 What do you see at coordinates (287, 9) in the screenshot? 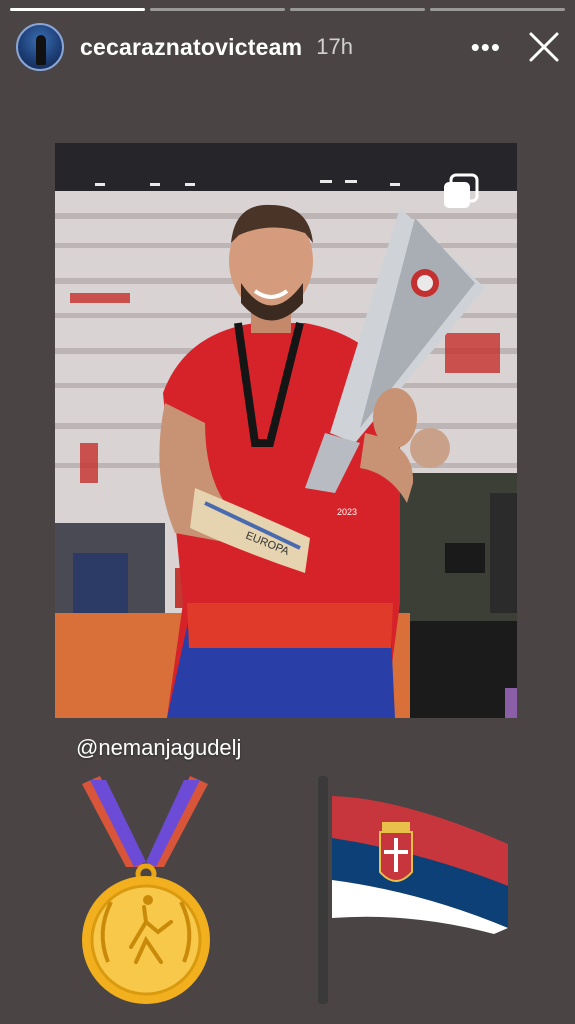
I see `story-progress-bar` at bounding box center [287, 9].